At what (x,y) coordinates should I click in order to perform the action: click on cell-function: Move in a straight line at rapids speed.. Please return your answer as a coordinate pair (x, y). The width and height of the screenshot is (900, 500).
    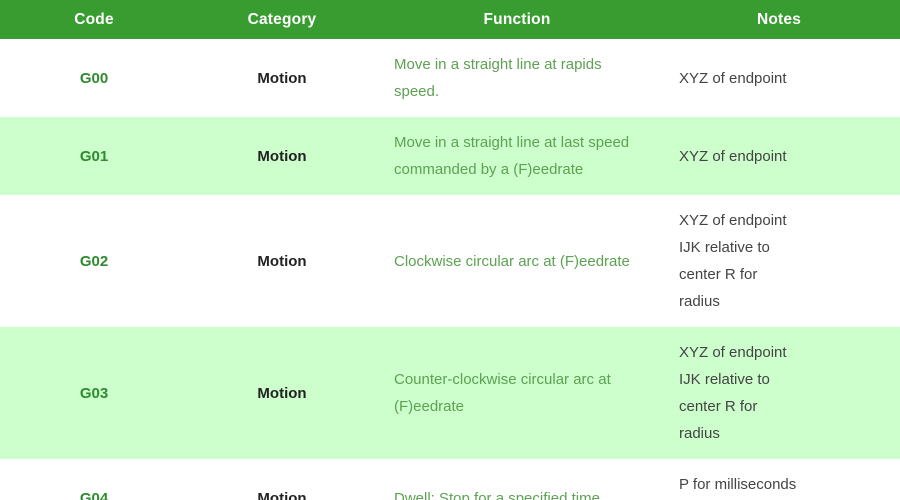
    Looking at the image, I should click on (498, 78).